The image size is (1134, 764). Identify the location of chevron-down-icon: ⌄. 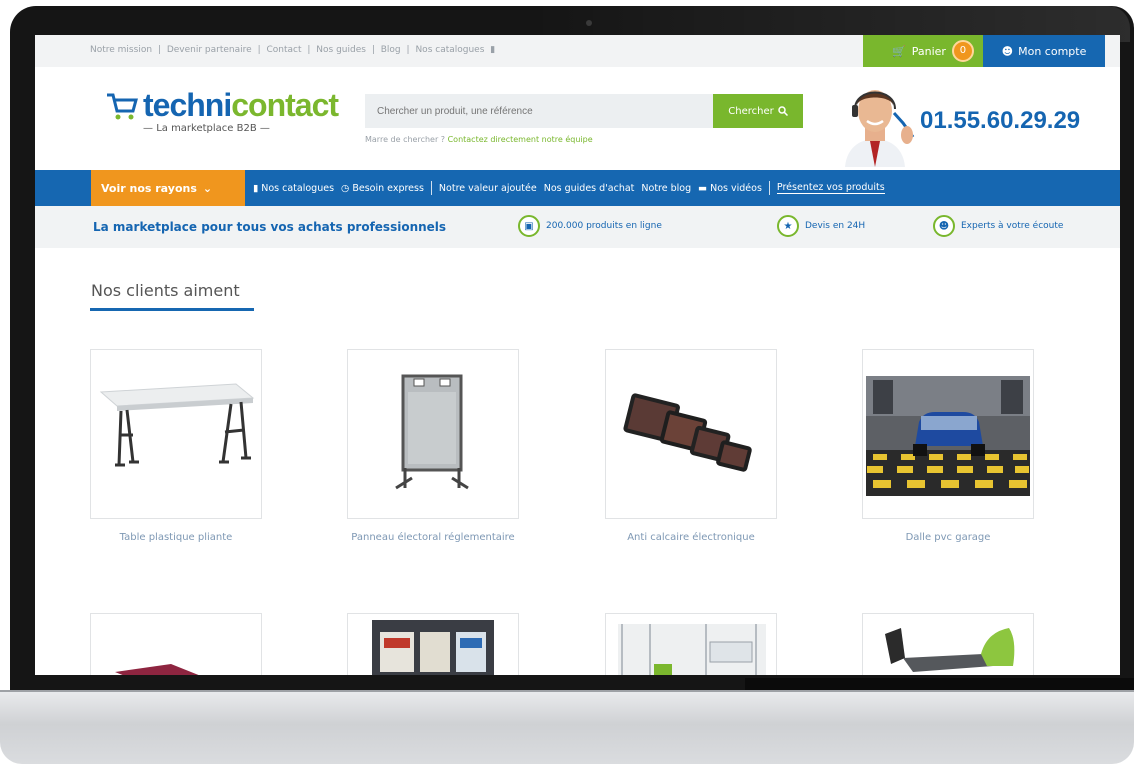
(207, 188).